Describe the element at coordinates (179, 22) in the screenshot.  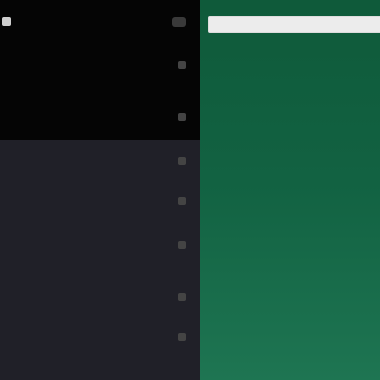
I see `more-icon` at that location.